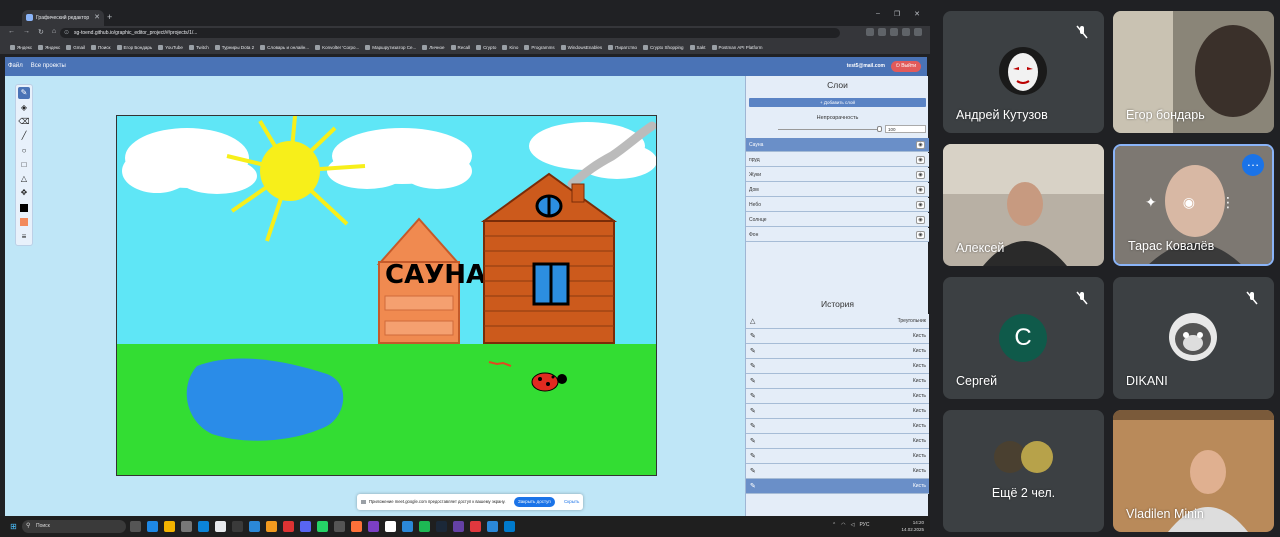  I want to click on clock: 14:20 14.02.2025, so click(912, 526).